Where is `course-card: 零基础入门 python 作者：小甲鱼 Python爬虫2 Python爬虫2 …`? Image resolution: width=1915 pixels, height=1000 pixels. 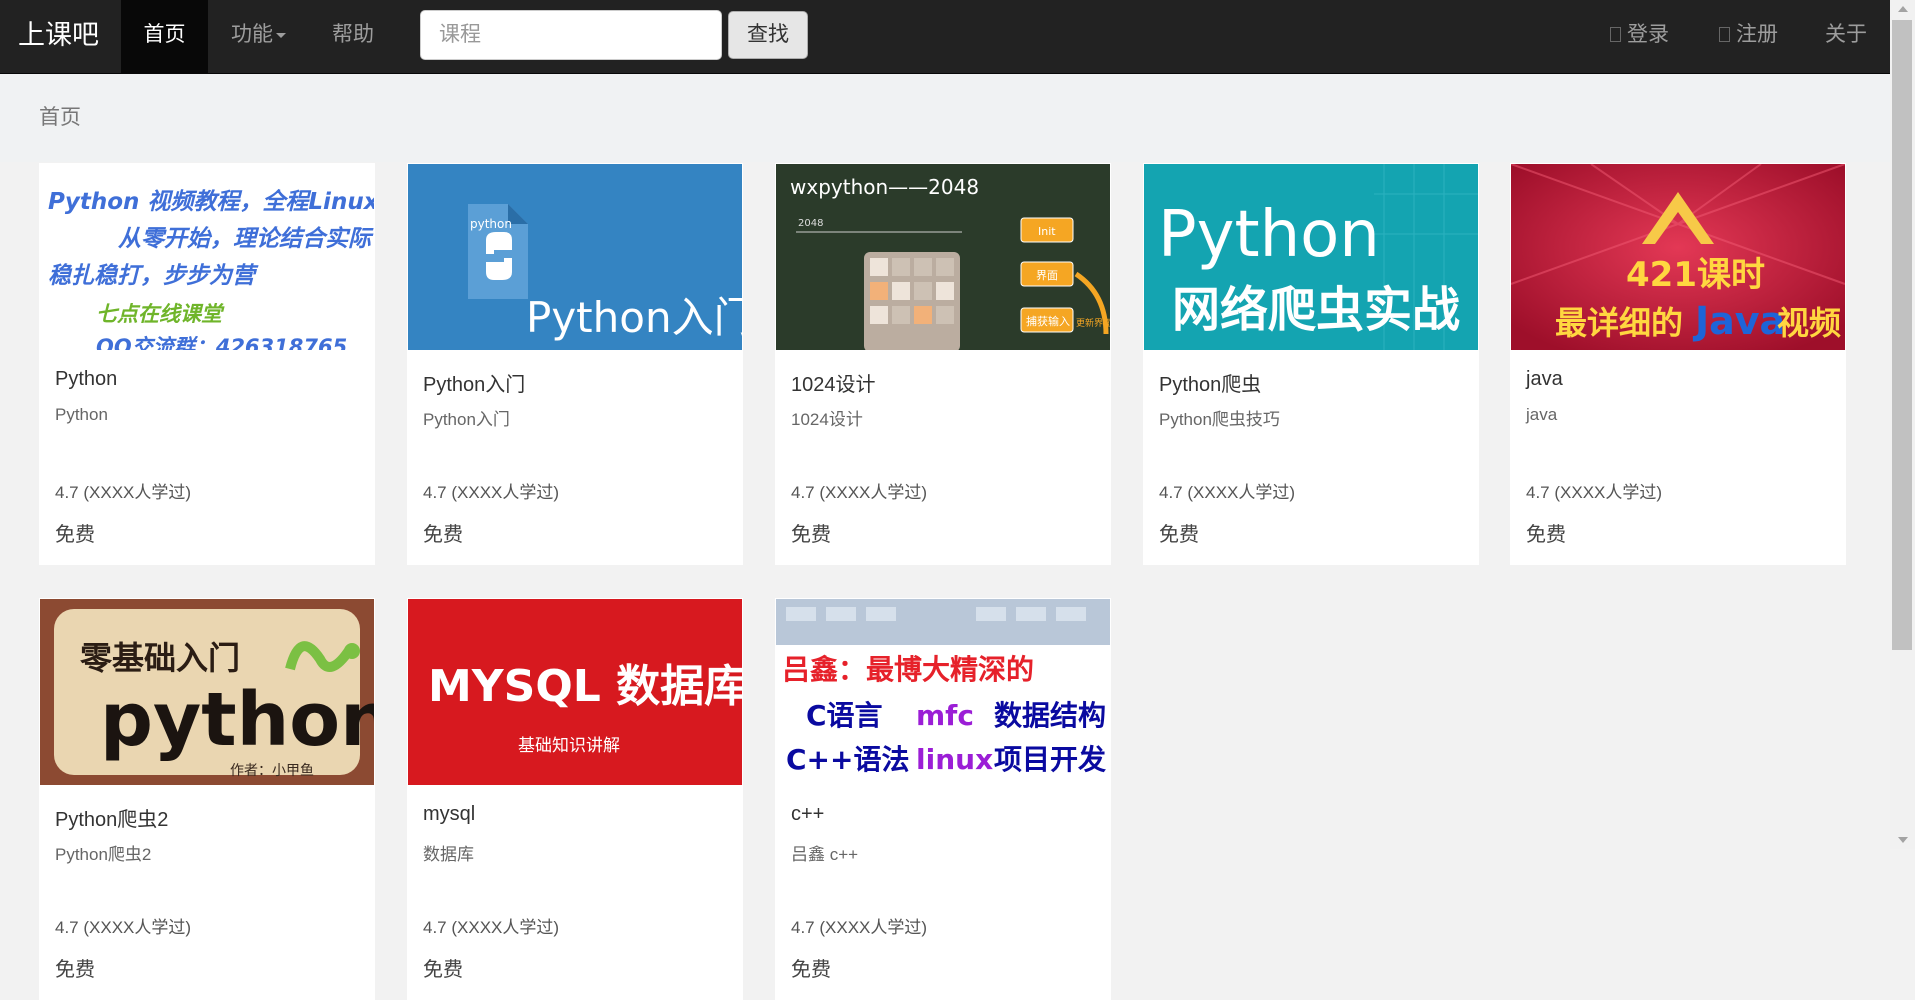 course-card: 零基础入门 python 作者：小甲鱼 Python爬虫2 Python爬虫2 … is located at coordinates (207, 799).